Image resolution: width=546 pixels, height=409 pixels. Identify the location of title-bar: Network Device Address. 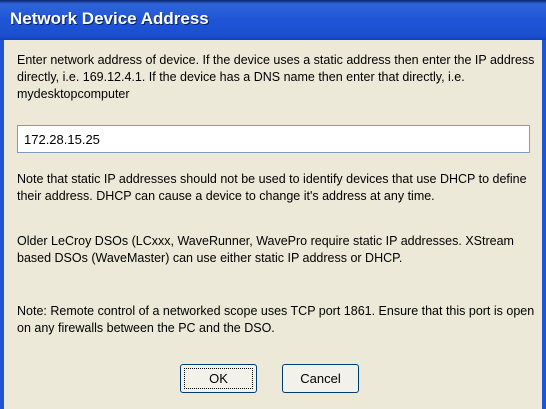
(273, 20).